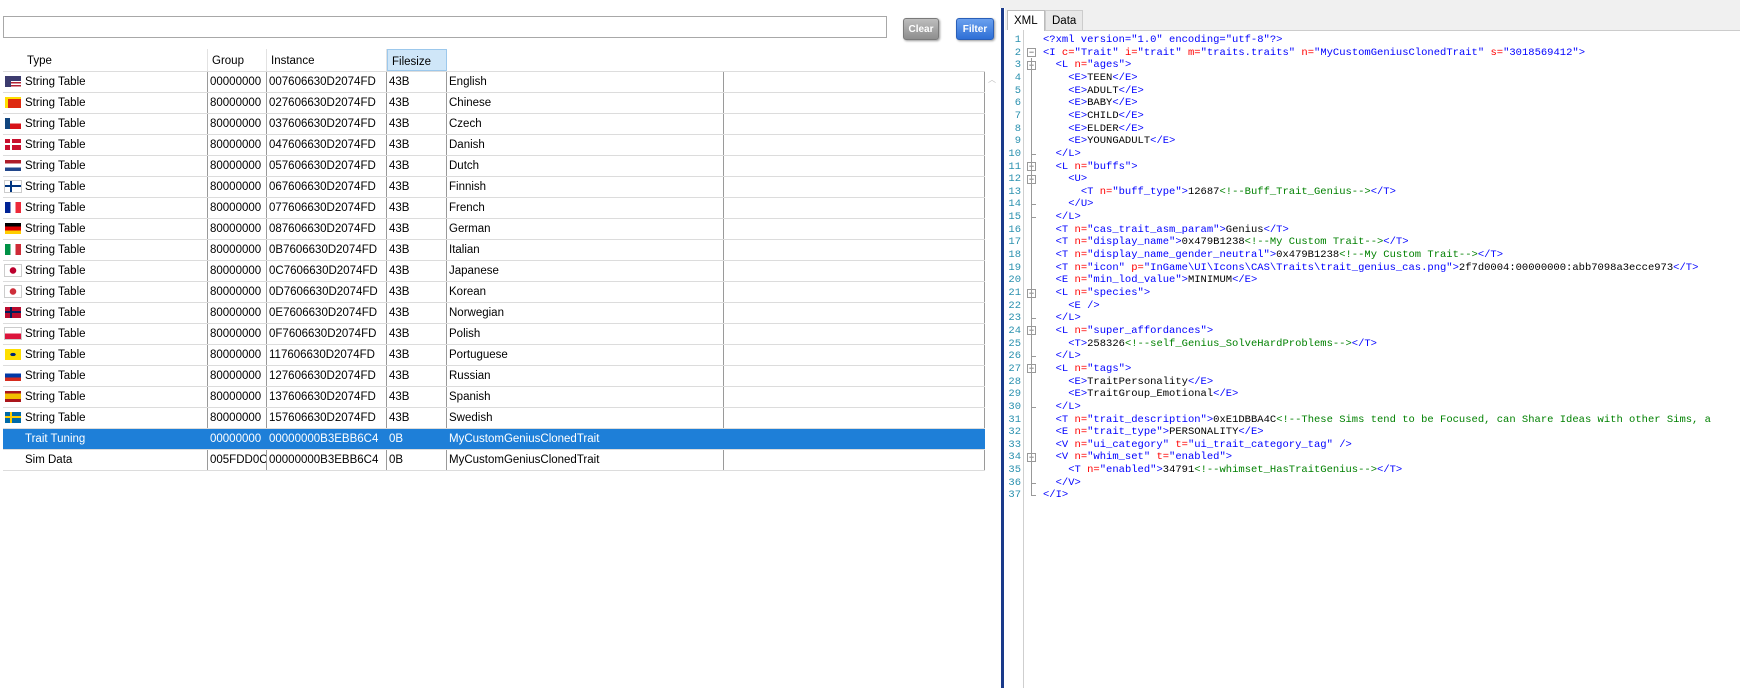  I want to click on flag-nl-icon, so click(13, 165).